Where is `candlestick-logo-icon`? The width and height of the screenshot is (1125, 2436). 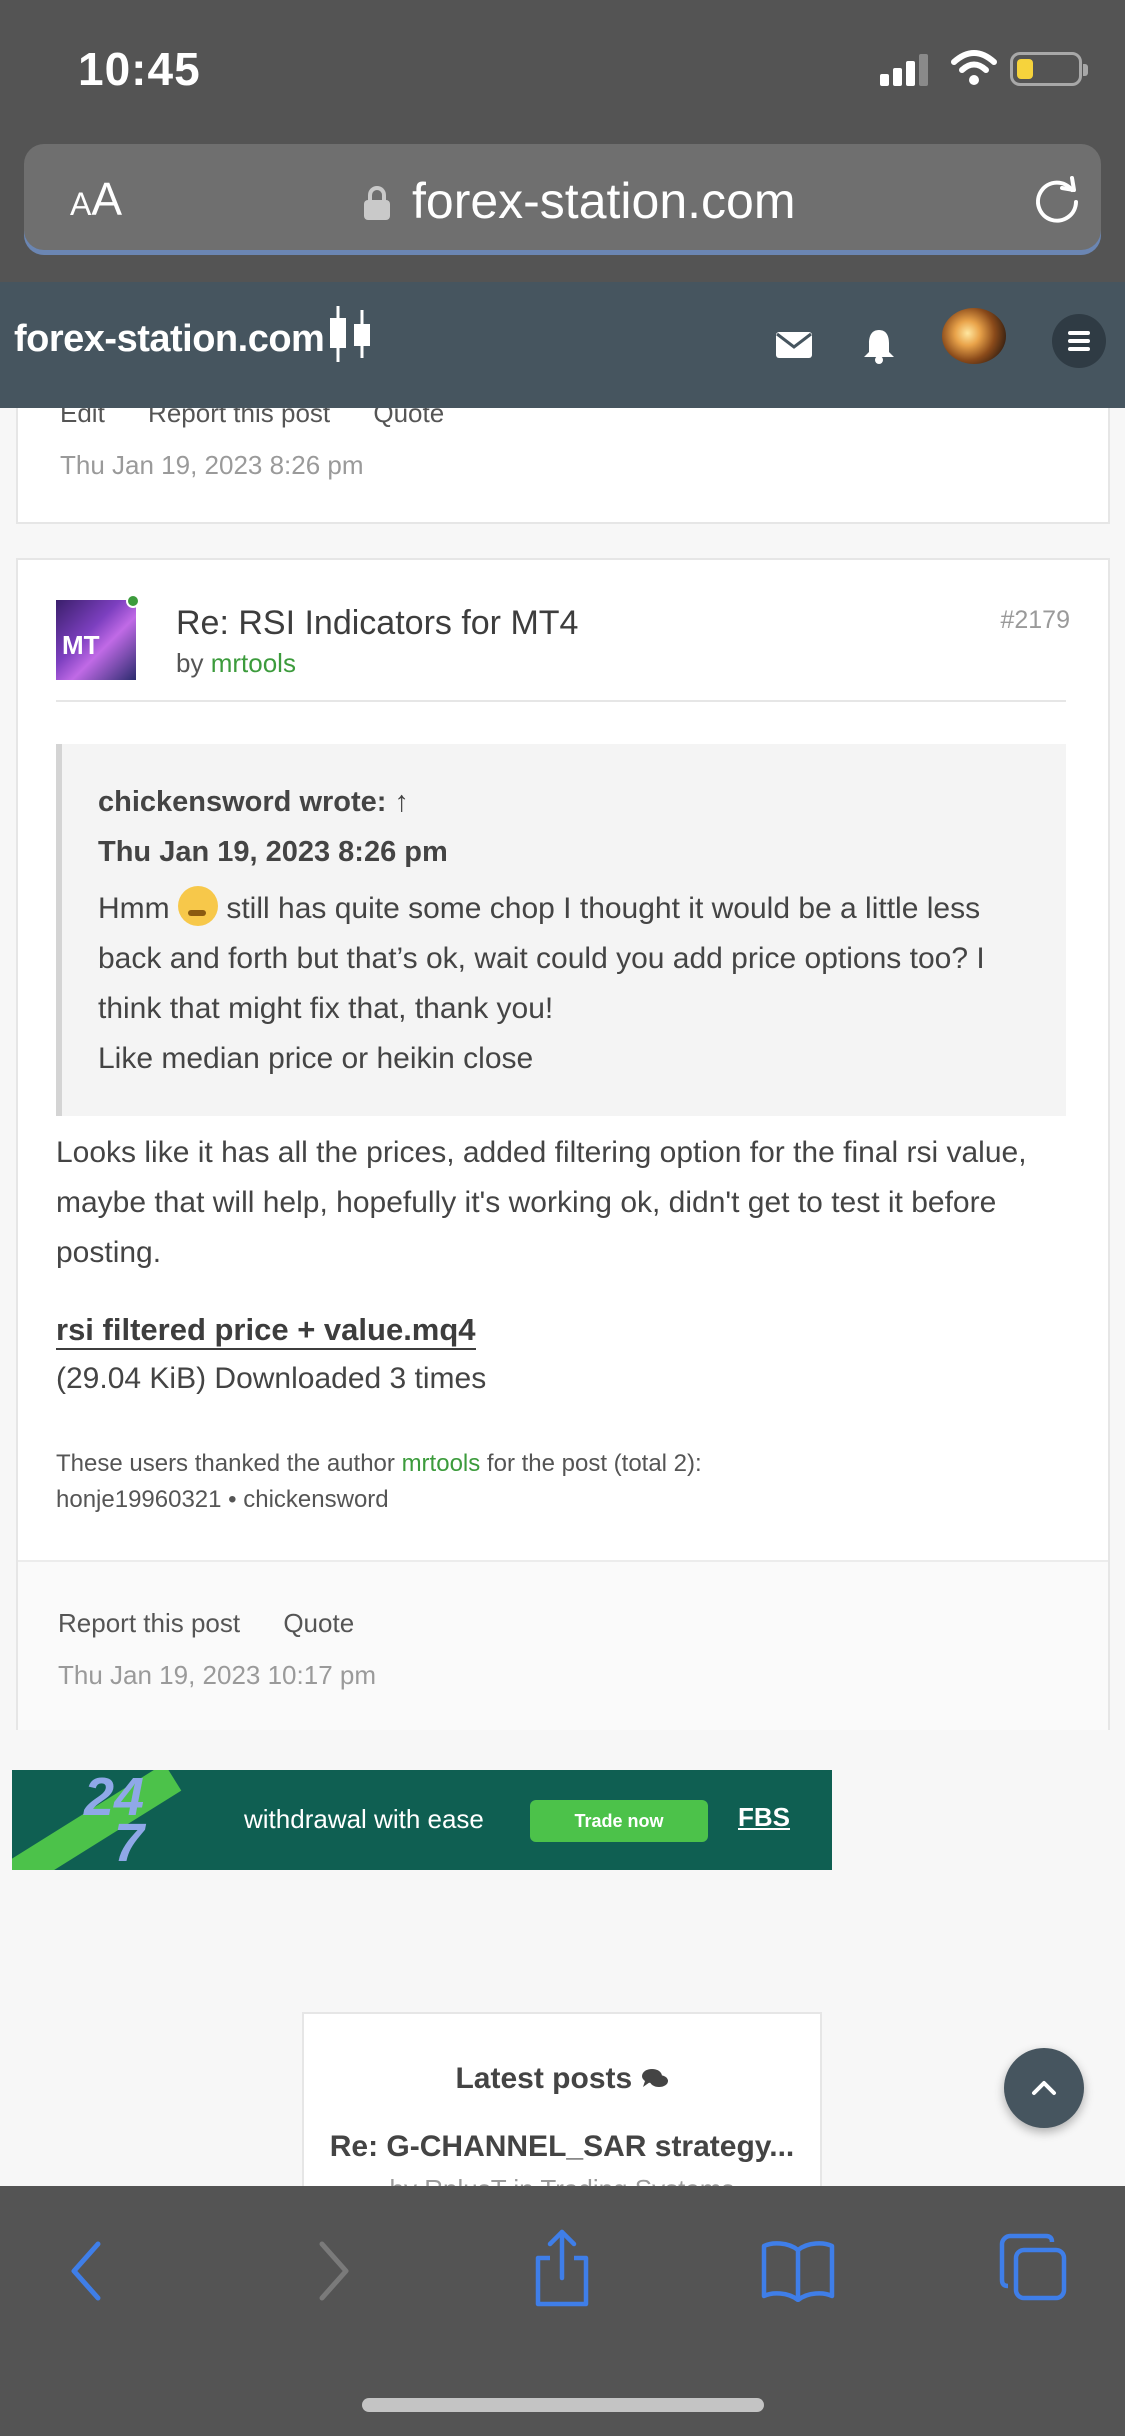 candlestick-logo-icon is located at coordinates (350, 334).